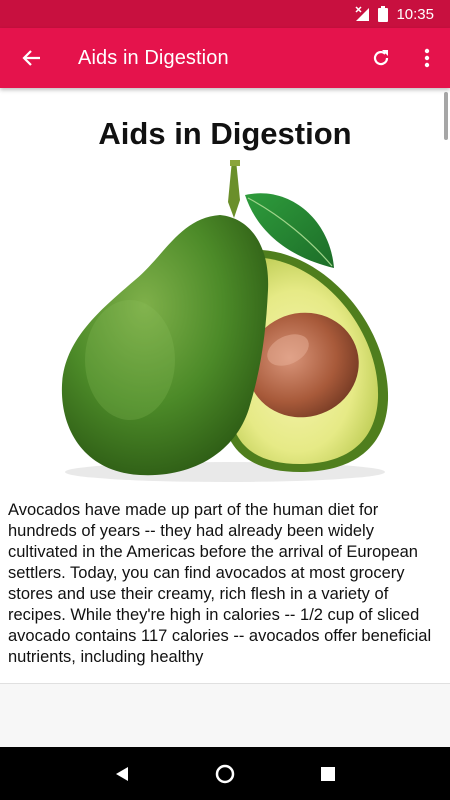 This screenshot has height=800, width=450. I want to click on status-bar: 10:35, so click(225, 14).